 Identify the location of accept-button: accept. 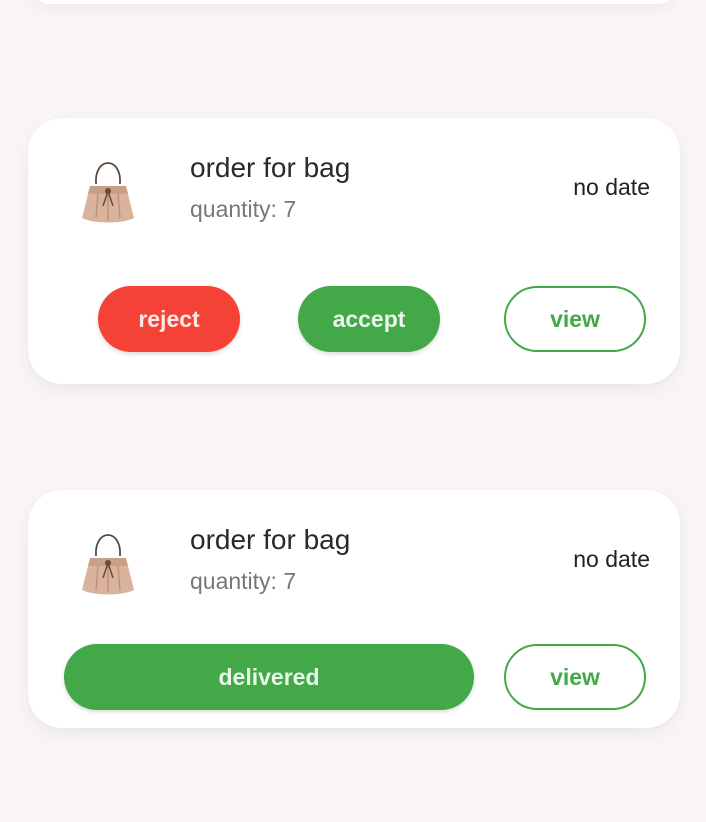
(369, 319).